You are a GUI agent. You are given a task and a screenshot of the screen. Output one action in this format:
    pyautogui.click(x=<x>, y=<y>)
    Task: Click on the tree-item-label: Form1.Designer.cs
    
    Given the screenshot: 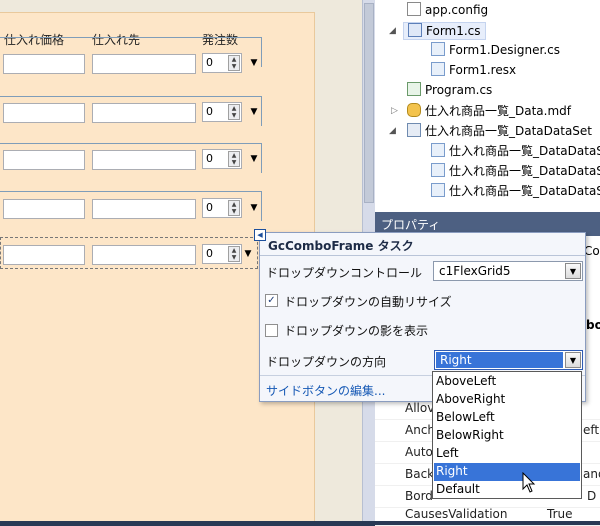 What is the action you would take?
    pyautogui.click(x=504, y=50)
    